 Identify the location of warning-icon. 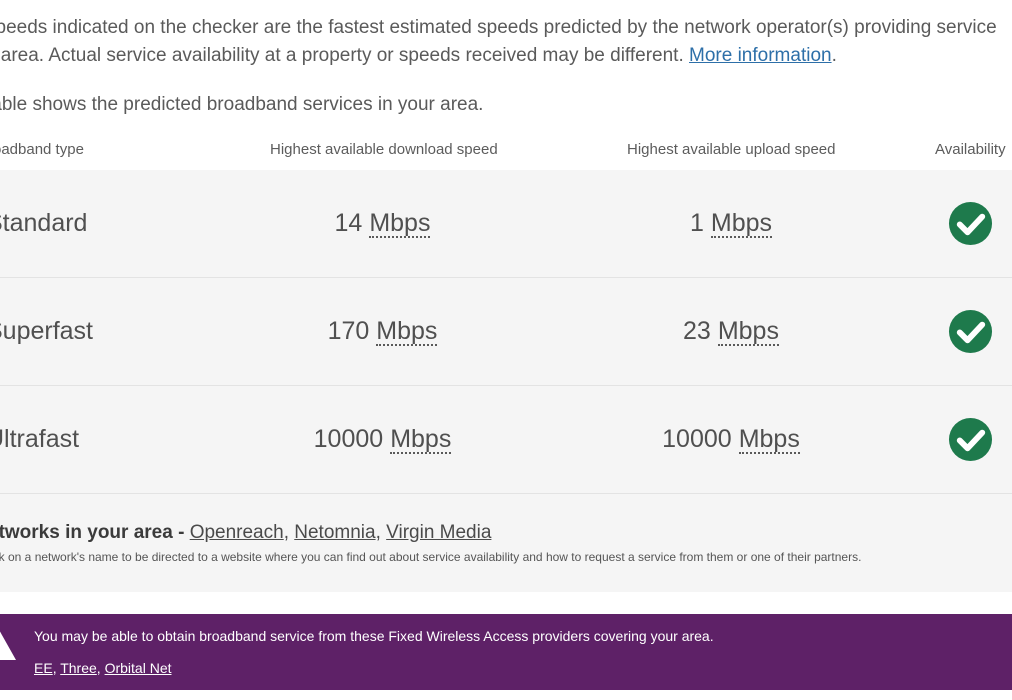
(8, 645).